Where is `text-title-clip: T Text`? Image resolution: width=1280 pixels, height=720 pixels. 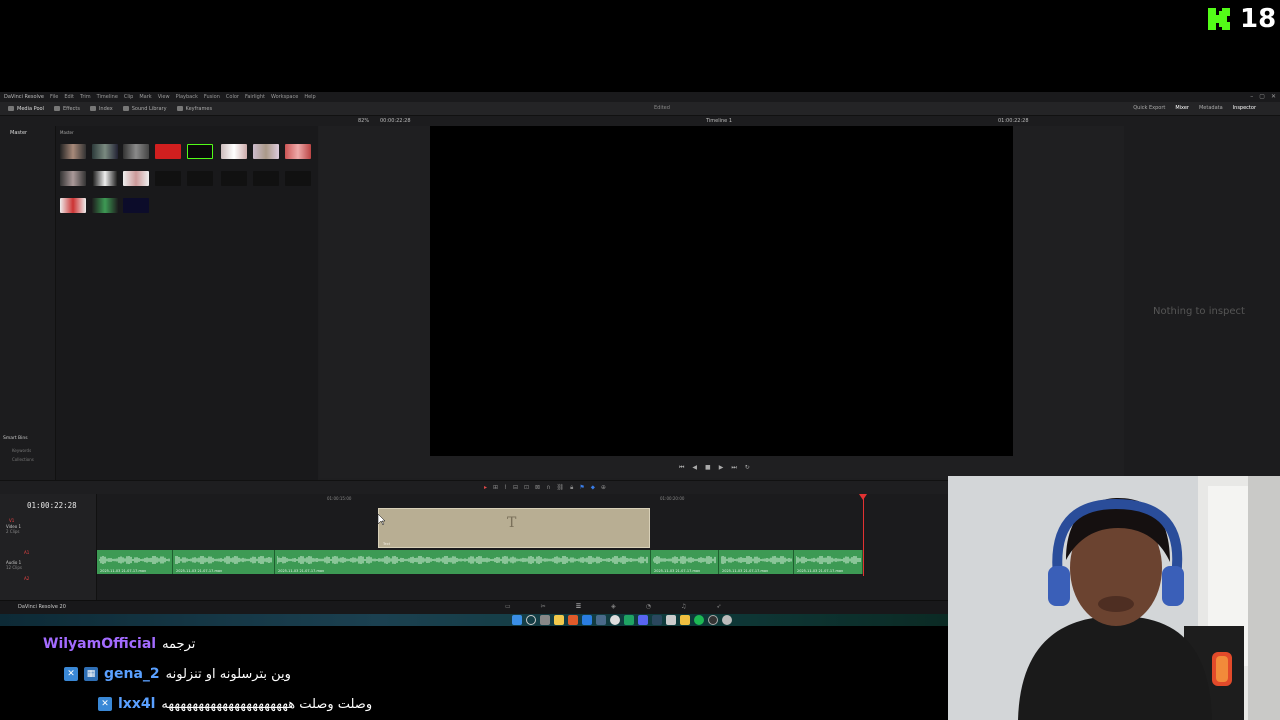 text-title-clip: T Text is located at coordinates (514, 528).